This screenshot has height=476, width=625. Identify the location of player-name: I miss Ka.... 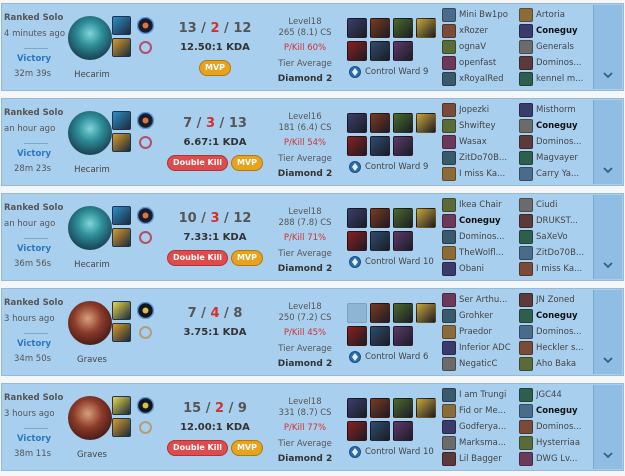
(566, 269).